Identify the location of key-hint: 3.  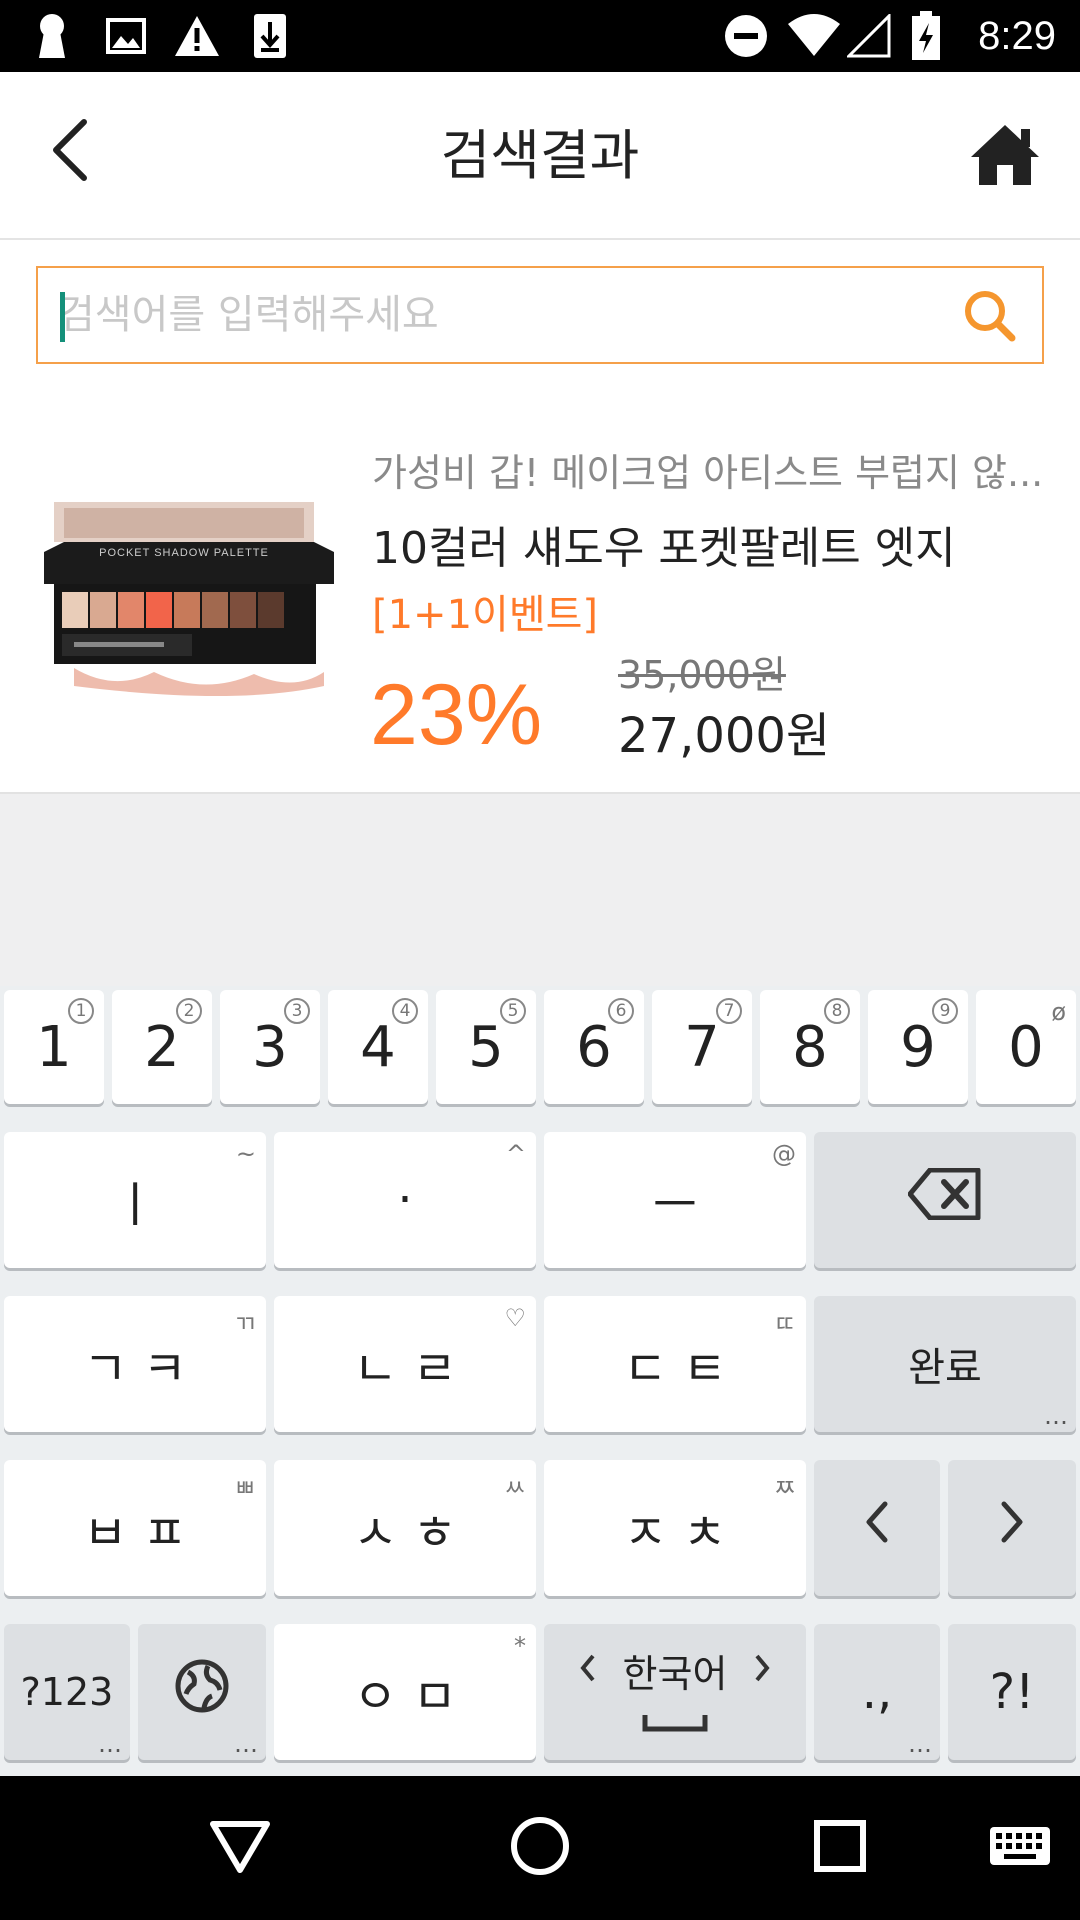
(297, 1011).